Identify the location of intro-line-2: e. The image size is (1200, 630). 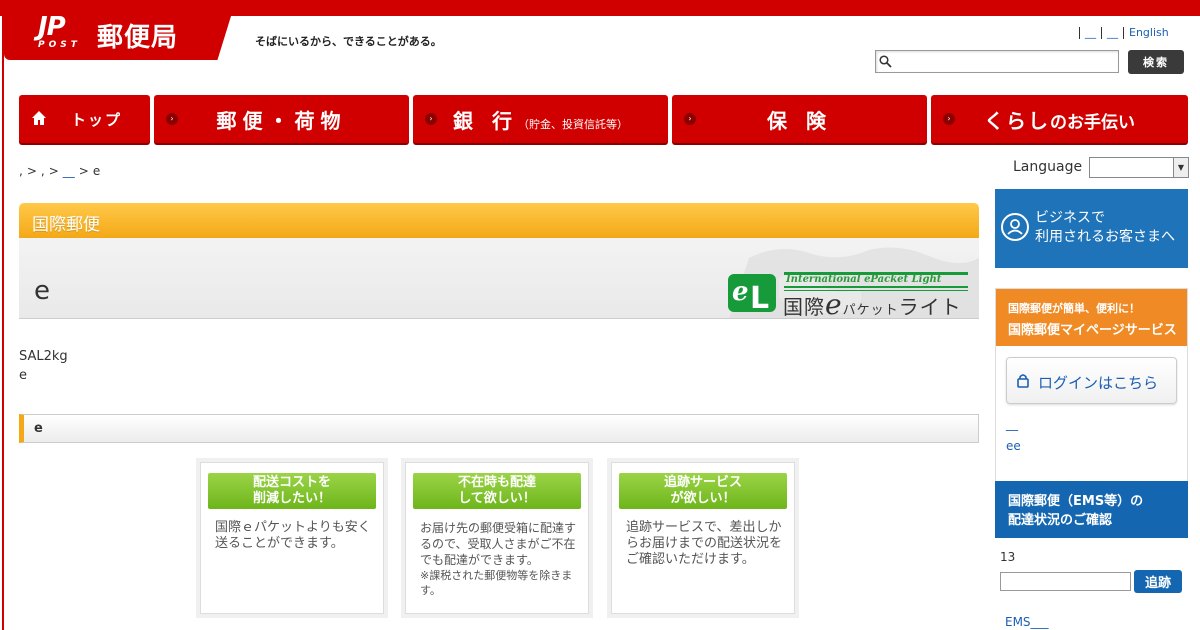
(23, 375).